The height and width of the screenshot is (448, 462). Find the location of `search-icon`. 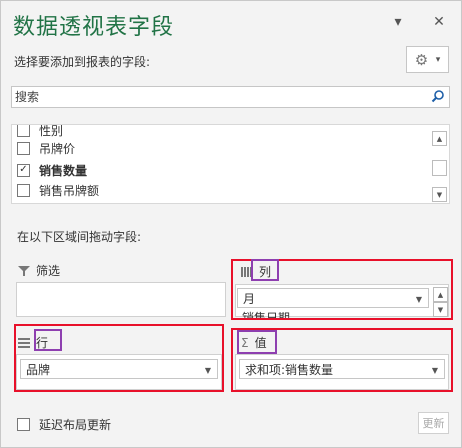

search-icon is located at coordinates (438, 96).